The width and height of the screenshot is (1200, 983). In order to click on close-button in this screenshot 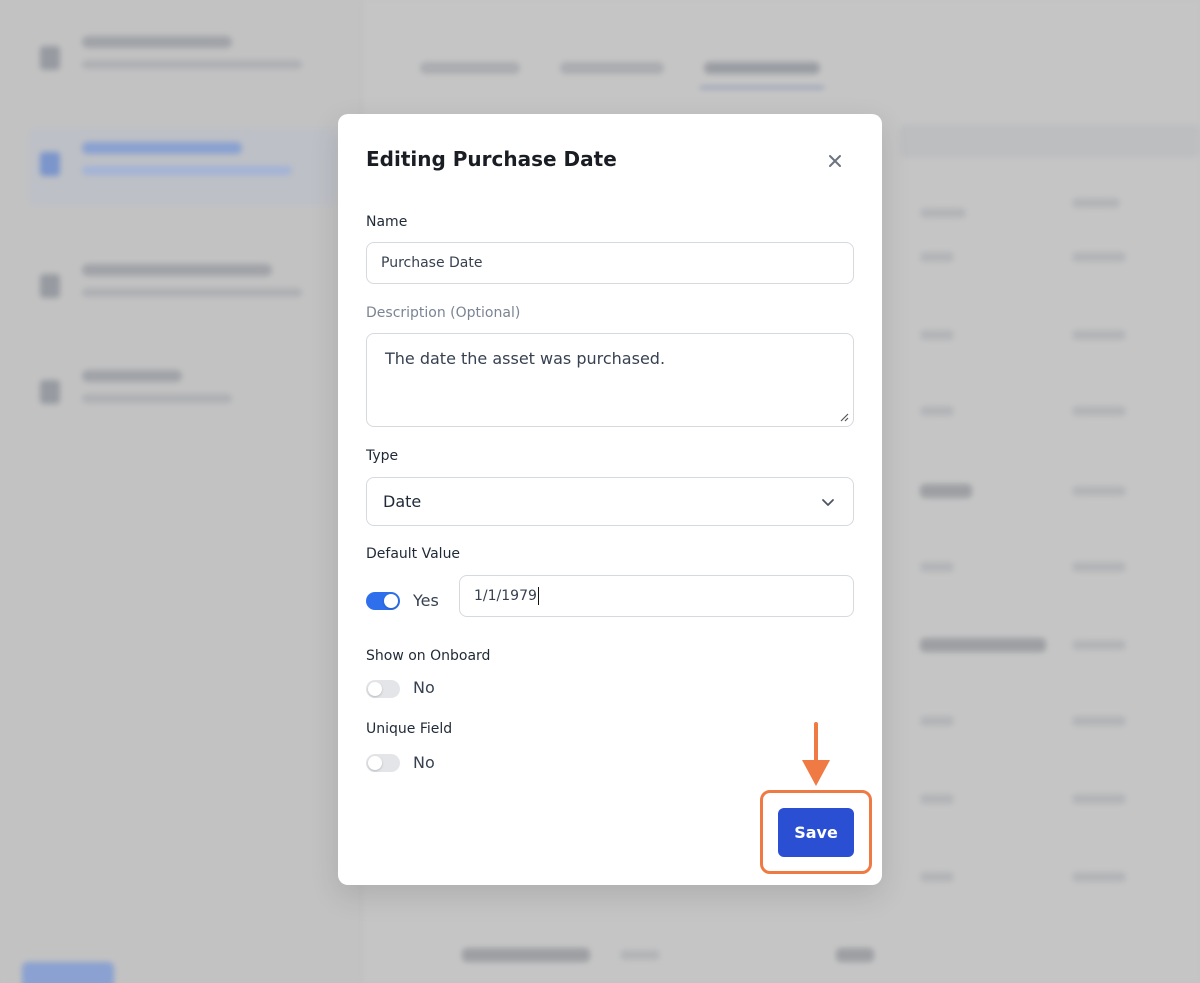, I will do `click(835, 161)`.